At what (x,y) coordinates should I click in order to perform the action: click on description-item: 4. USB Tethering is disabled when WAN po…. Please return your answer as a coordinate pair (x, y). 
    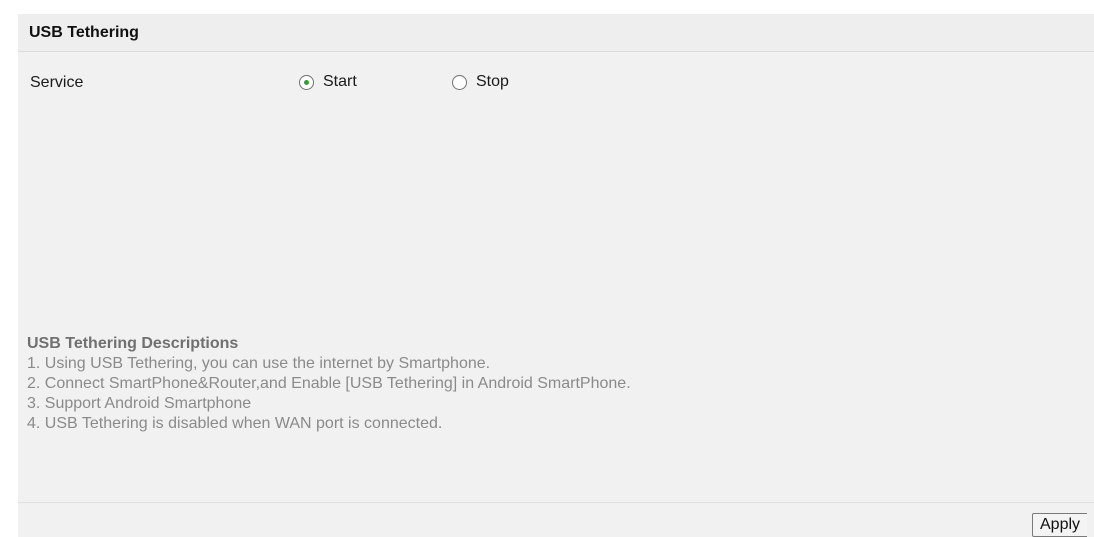
    Looking at the image, I should click on (235, 423).